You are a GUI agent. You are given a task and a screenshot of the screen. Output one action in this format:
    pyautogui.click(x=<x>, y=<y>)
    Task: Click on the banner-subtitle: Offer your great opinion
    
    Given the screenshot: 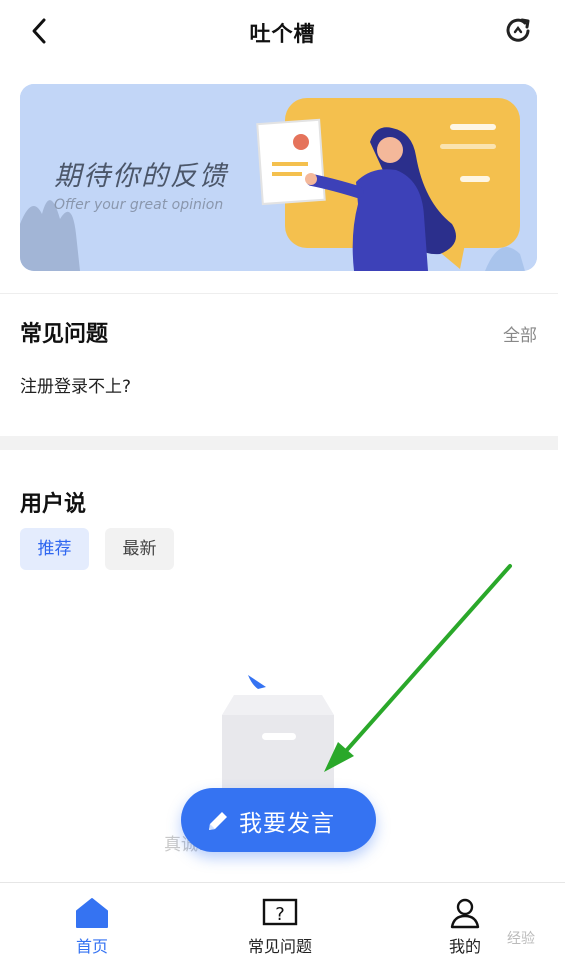 What is the action you would take?
    pyautogui.click(x=139, y=205)
    